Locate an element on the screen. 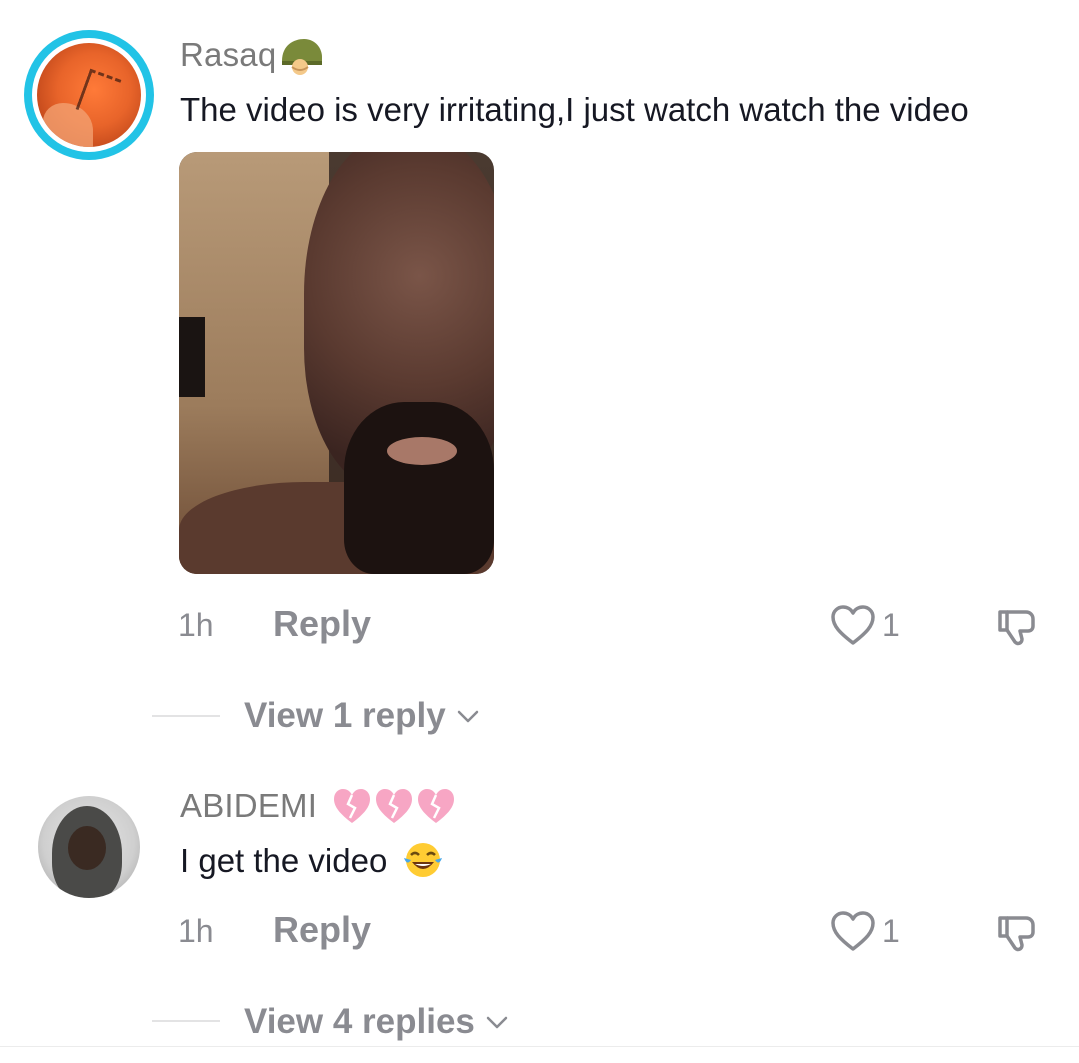 This screenshot has width=1079, height=1063. heart-outline-icon is located at coordinates (853, 931).